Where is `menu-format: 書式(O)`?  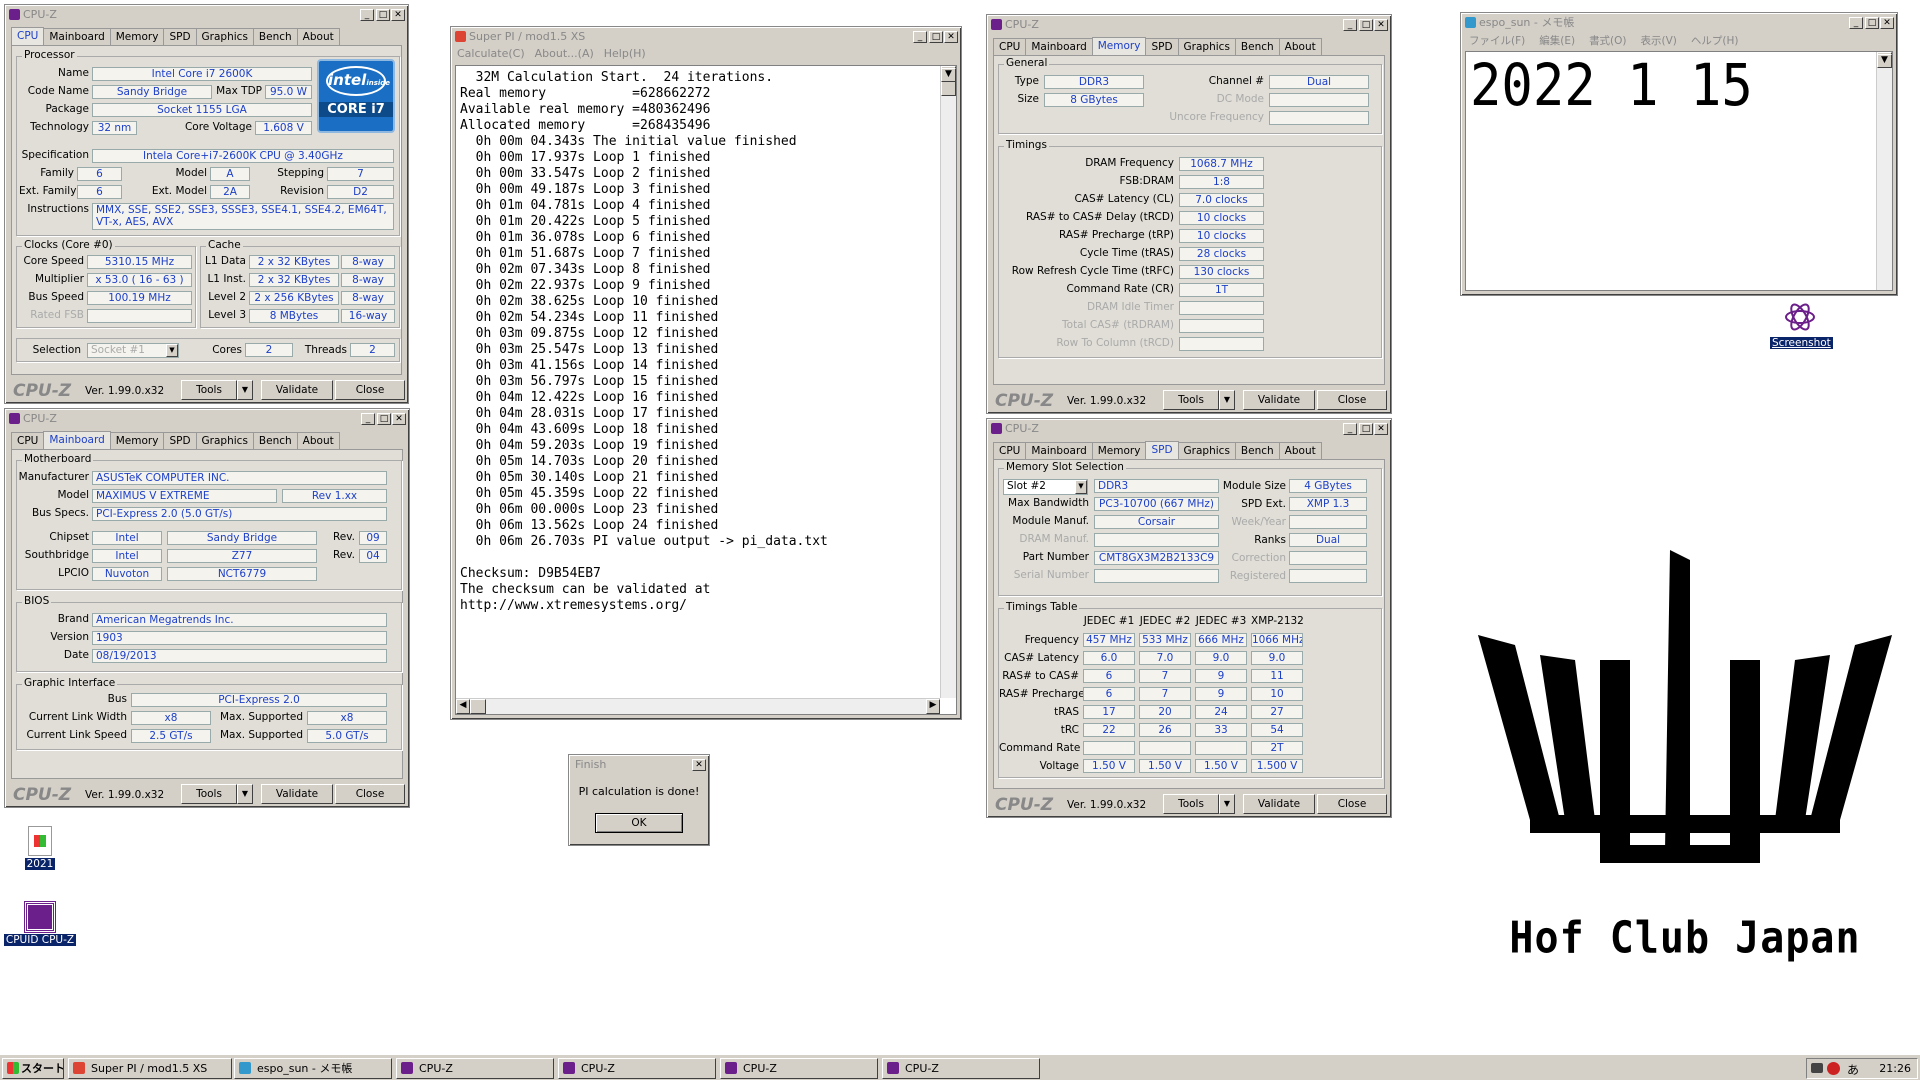 menu-format: 書式(O) is located at coordinates (1607, 41).